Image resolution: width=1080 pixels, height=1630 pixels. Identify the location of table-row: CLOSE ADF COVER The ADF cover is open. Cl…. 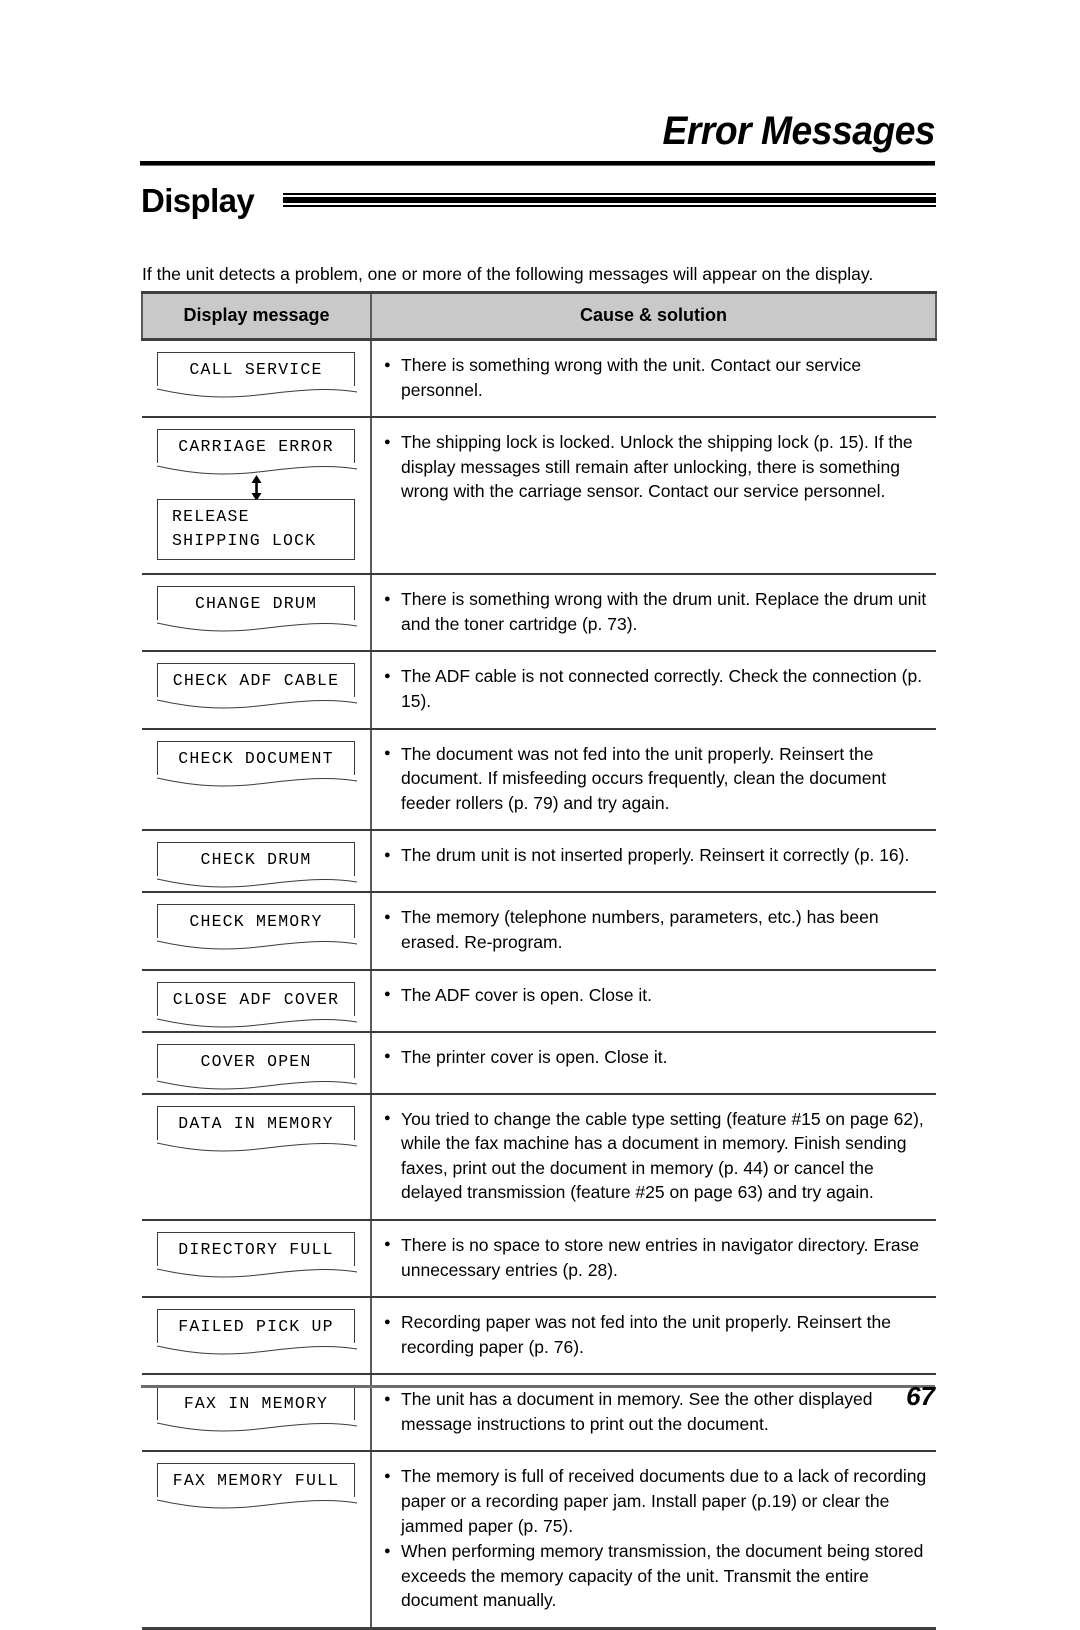
(539, 1001).